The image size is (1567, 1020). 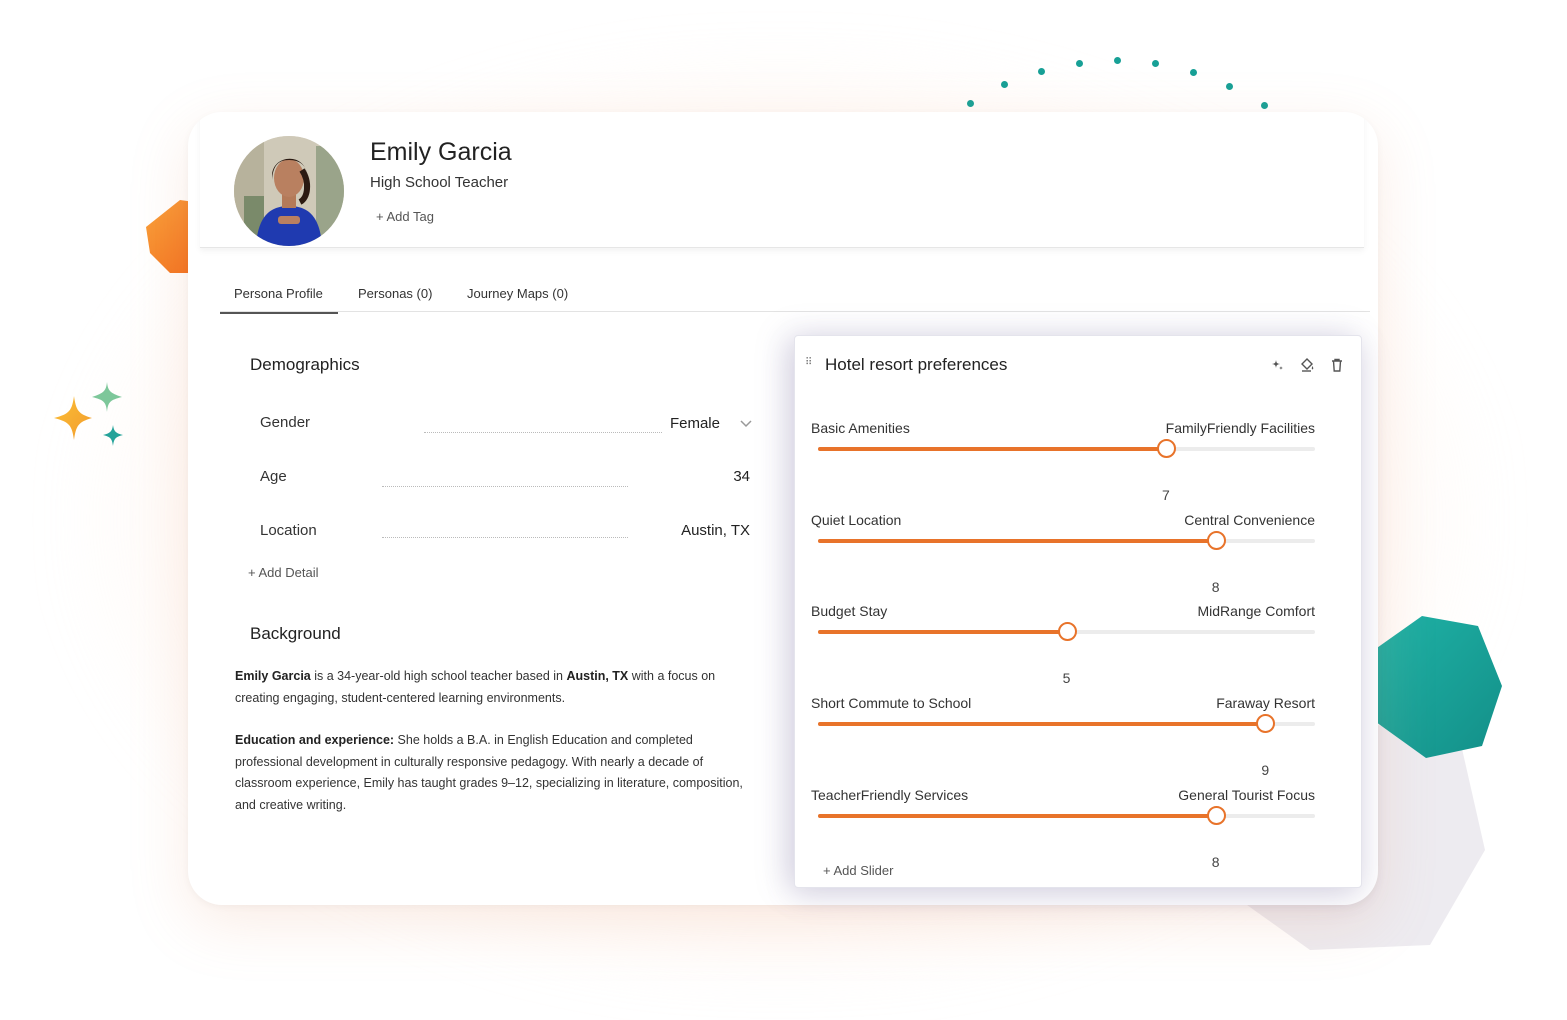 What do you see at coordinates (441, 152) in the screenshot?
I see `persona-name: Emily Garcia` at bounding box center [441, 152].